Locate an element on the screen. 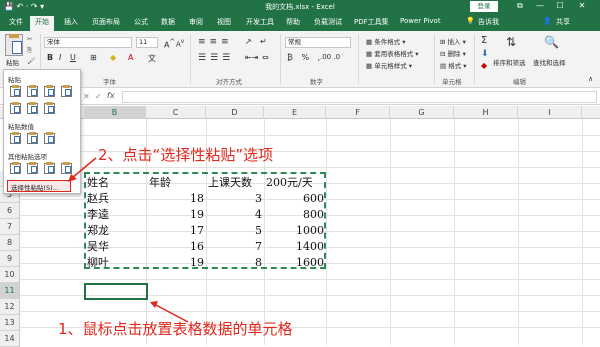 This screenshot has height=347, width=600. arrow-to-paste-special is located at coordinates (84, 168).